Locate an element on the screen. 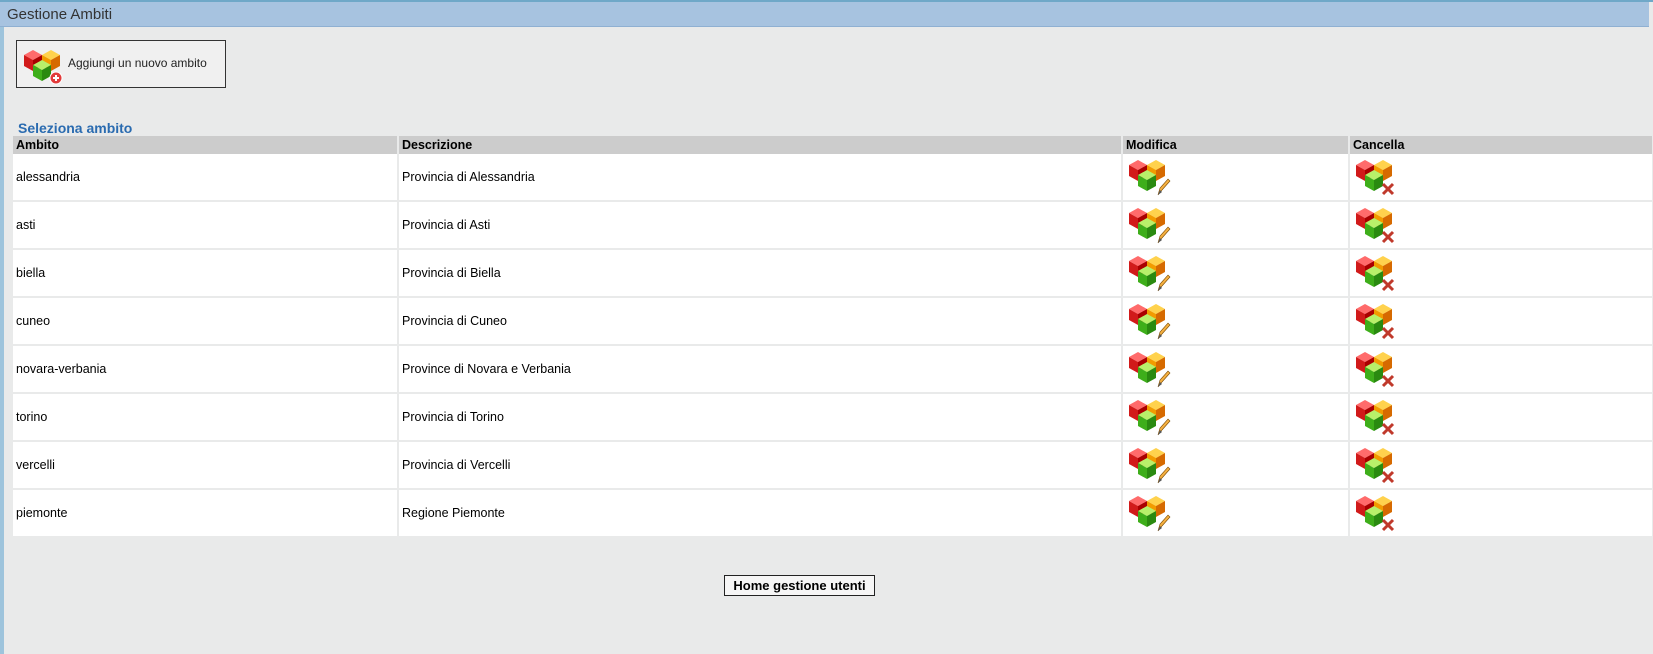 This screenshot has width=1653, height=654. cell-ambito: vercelli is located at coordinates (206, 465).